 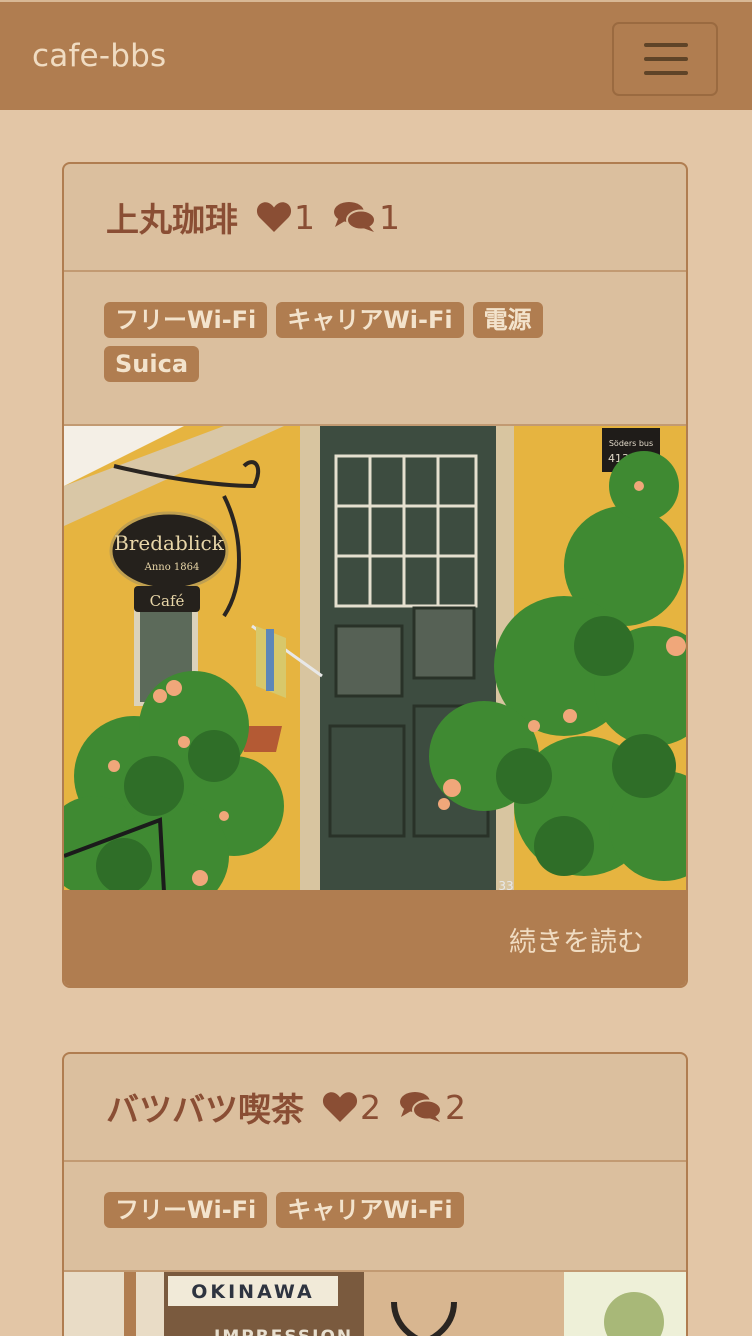 What do you see at coordinates (631, 443) in the screenshot?
I see `bus-sign-line1: Söders bus` at bounding box center [631, 443].